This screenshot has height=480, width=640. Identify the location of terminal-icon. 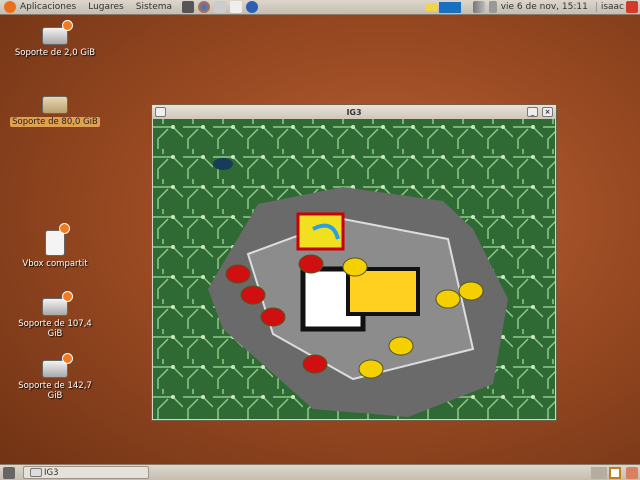
(188, 7).